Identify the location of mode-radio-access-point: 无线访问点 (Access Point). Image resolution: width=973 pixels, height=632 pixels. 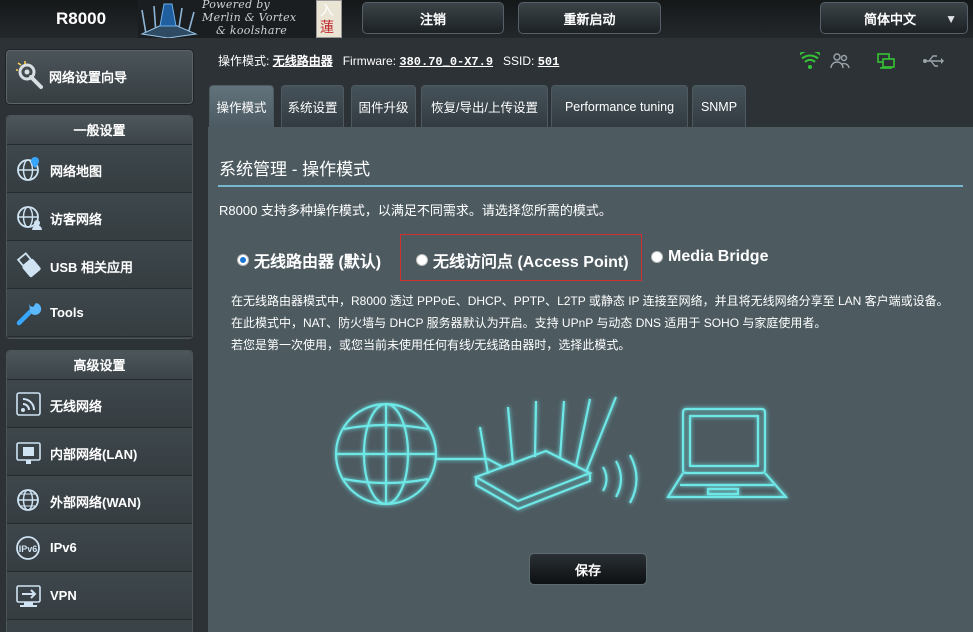
(522, 260).